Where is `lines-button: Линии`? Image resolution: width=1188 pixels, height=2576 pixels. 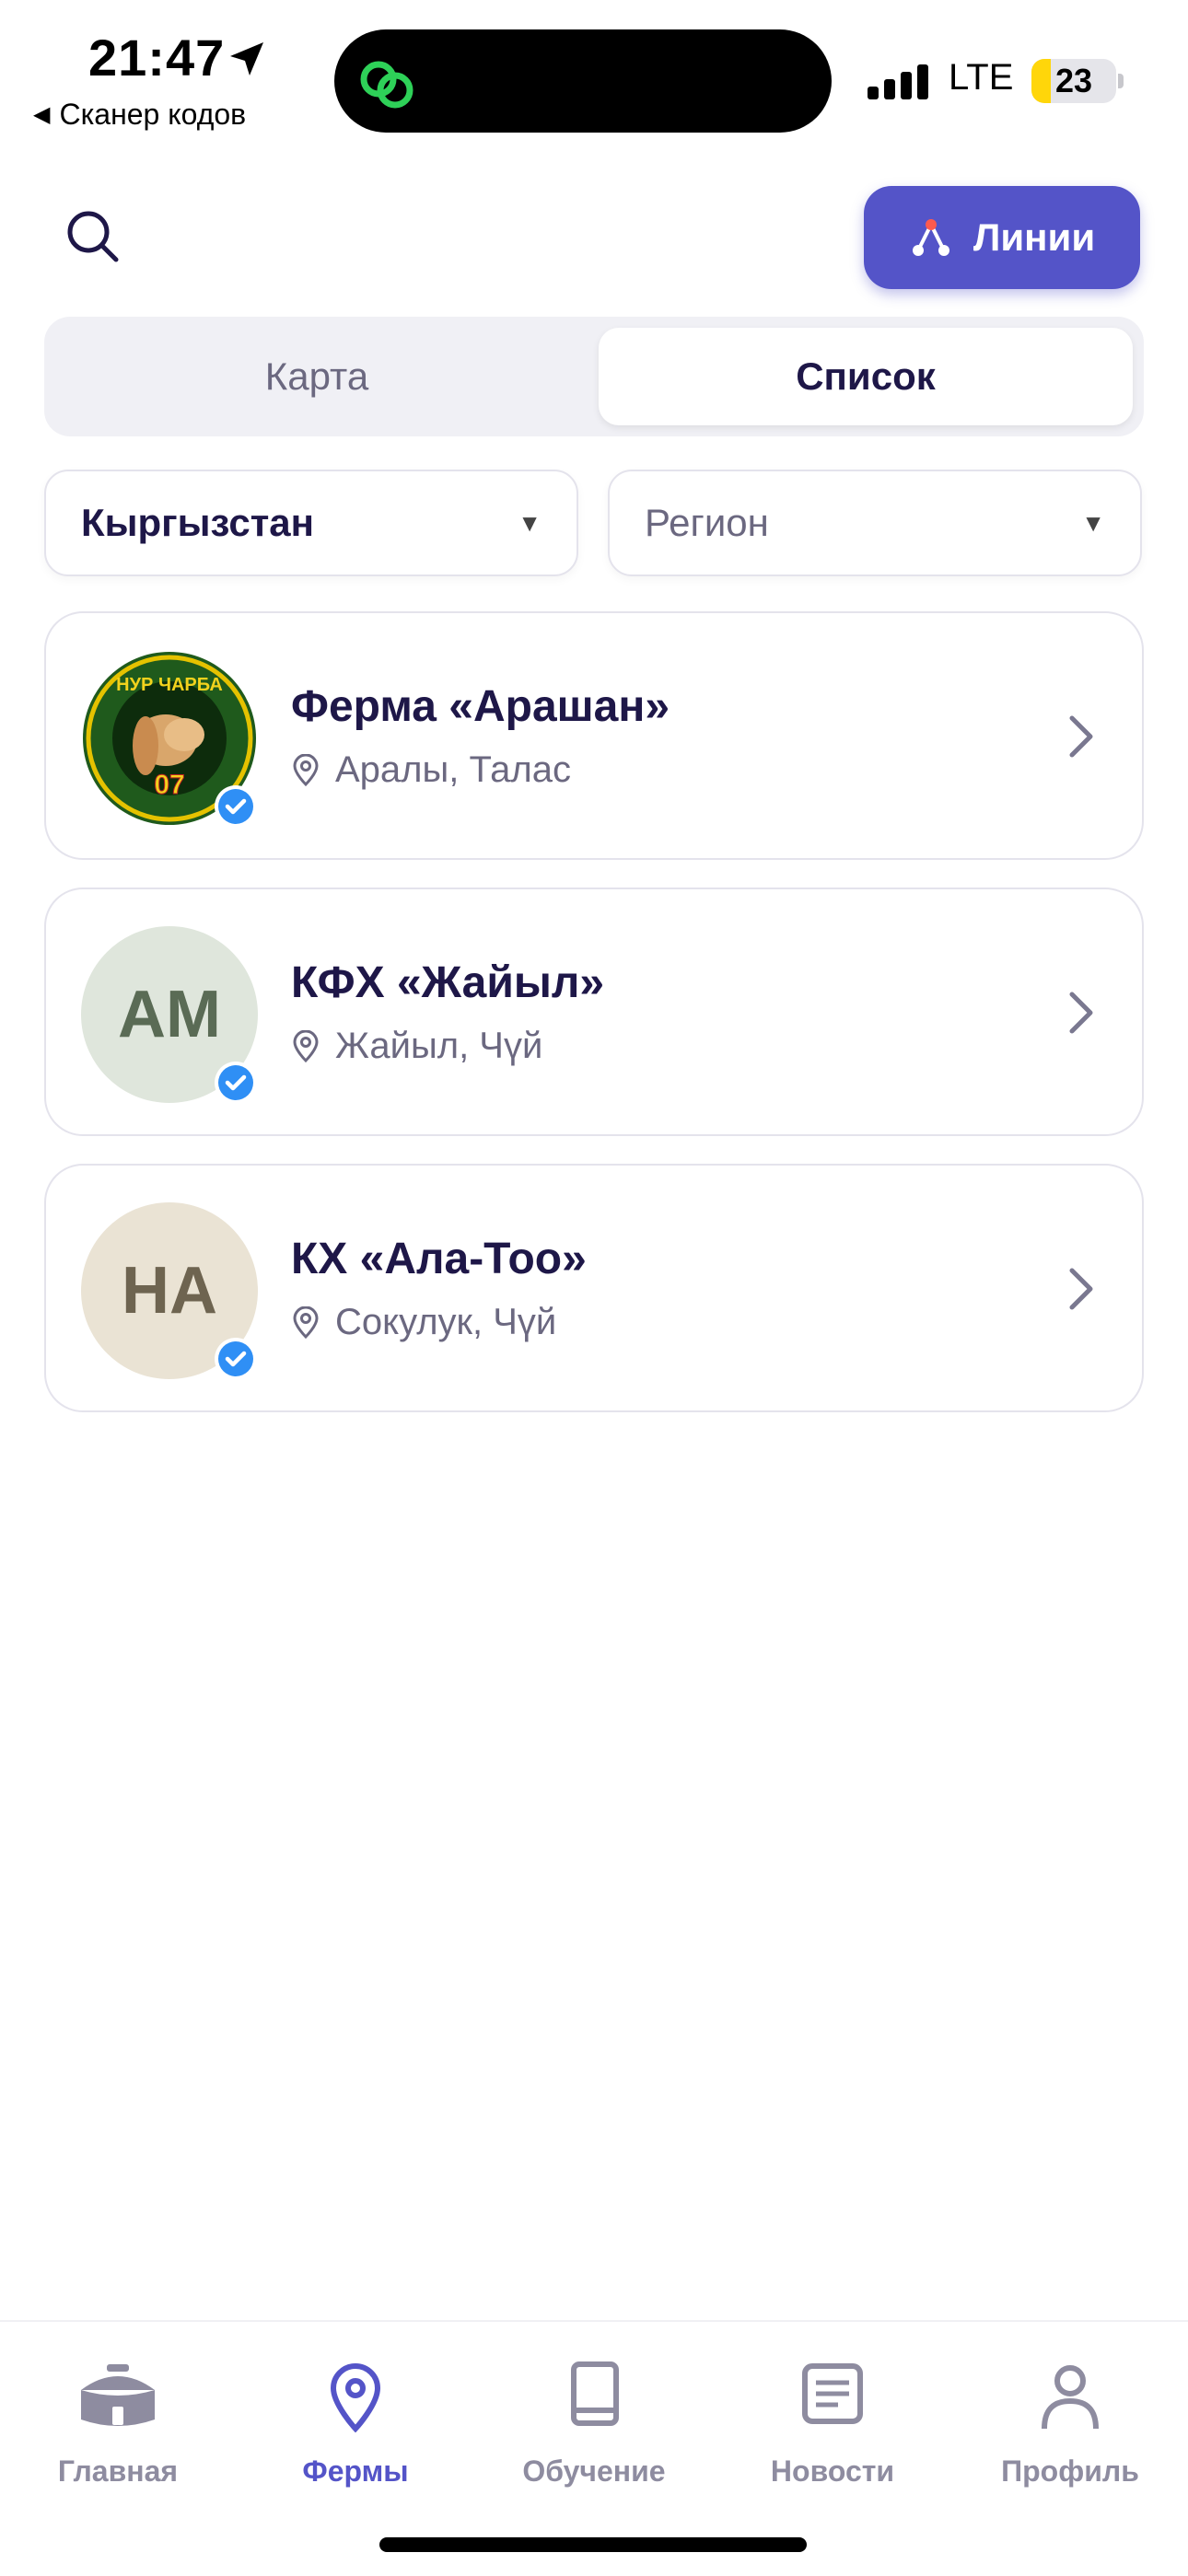
lines-button: Линии is located at coordinates (1002, 237).